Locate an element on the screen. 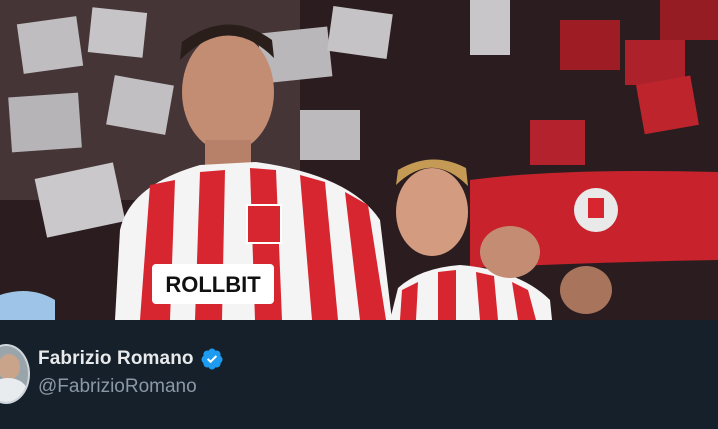  avatar is located at coordinates (15, 374).